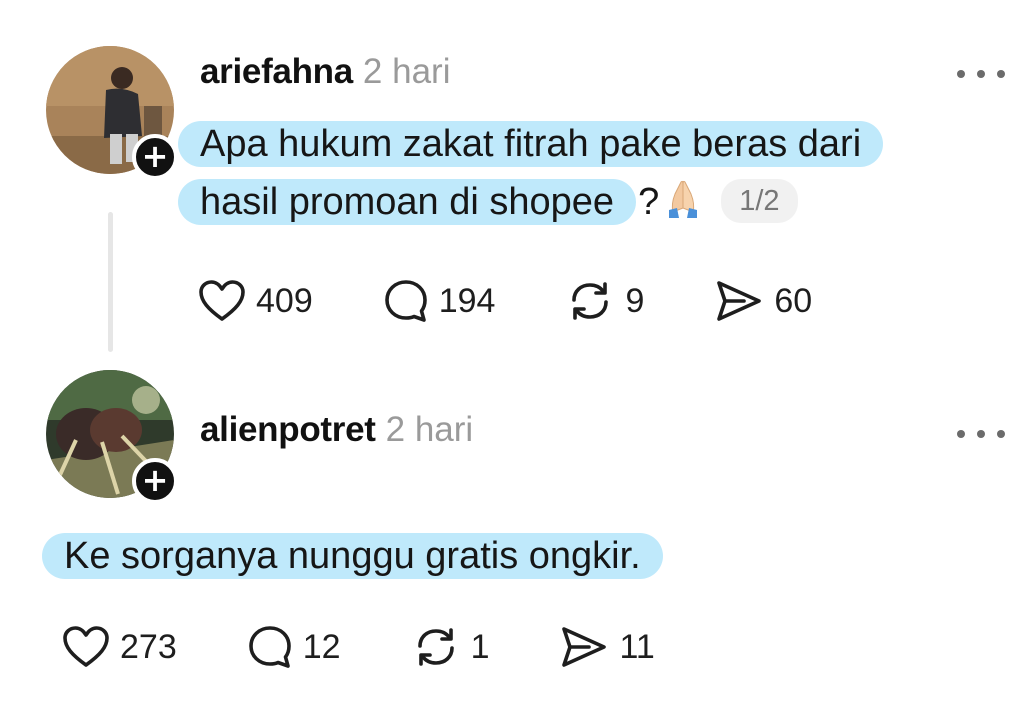 The width and height of the screenshot is (1027, 711). Describe the element at coordinates (635, 300) in the screenshot. I see `repost-count: 9` at that location.